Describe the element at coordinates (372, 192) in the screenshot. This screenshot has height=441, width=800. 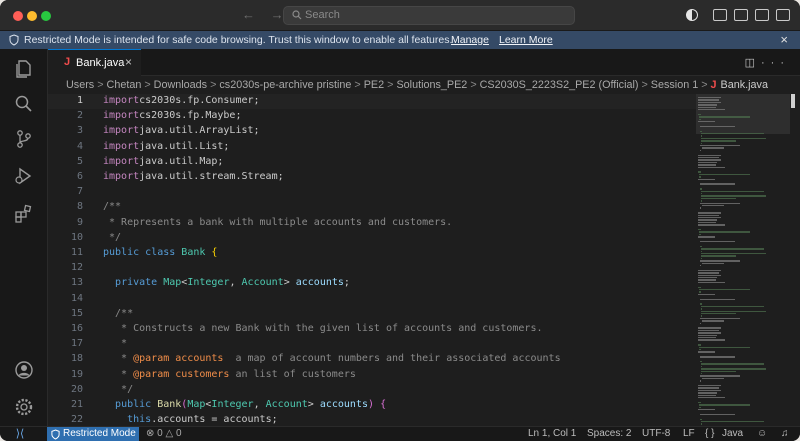
I see `code-line: 7` at that location.